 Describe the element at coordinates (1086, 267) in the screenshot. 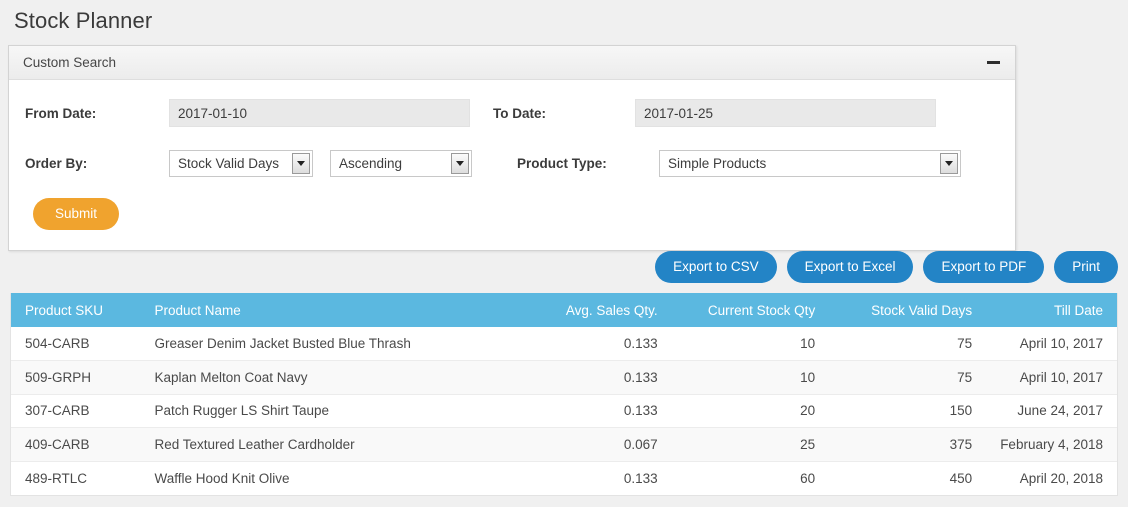

I see `print-button: Print` at that location.